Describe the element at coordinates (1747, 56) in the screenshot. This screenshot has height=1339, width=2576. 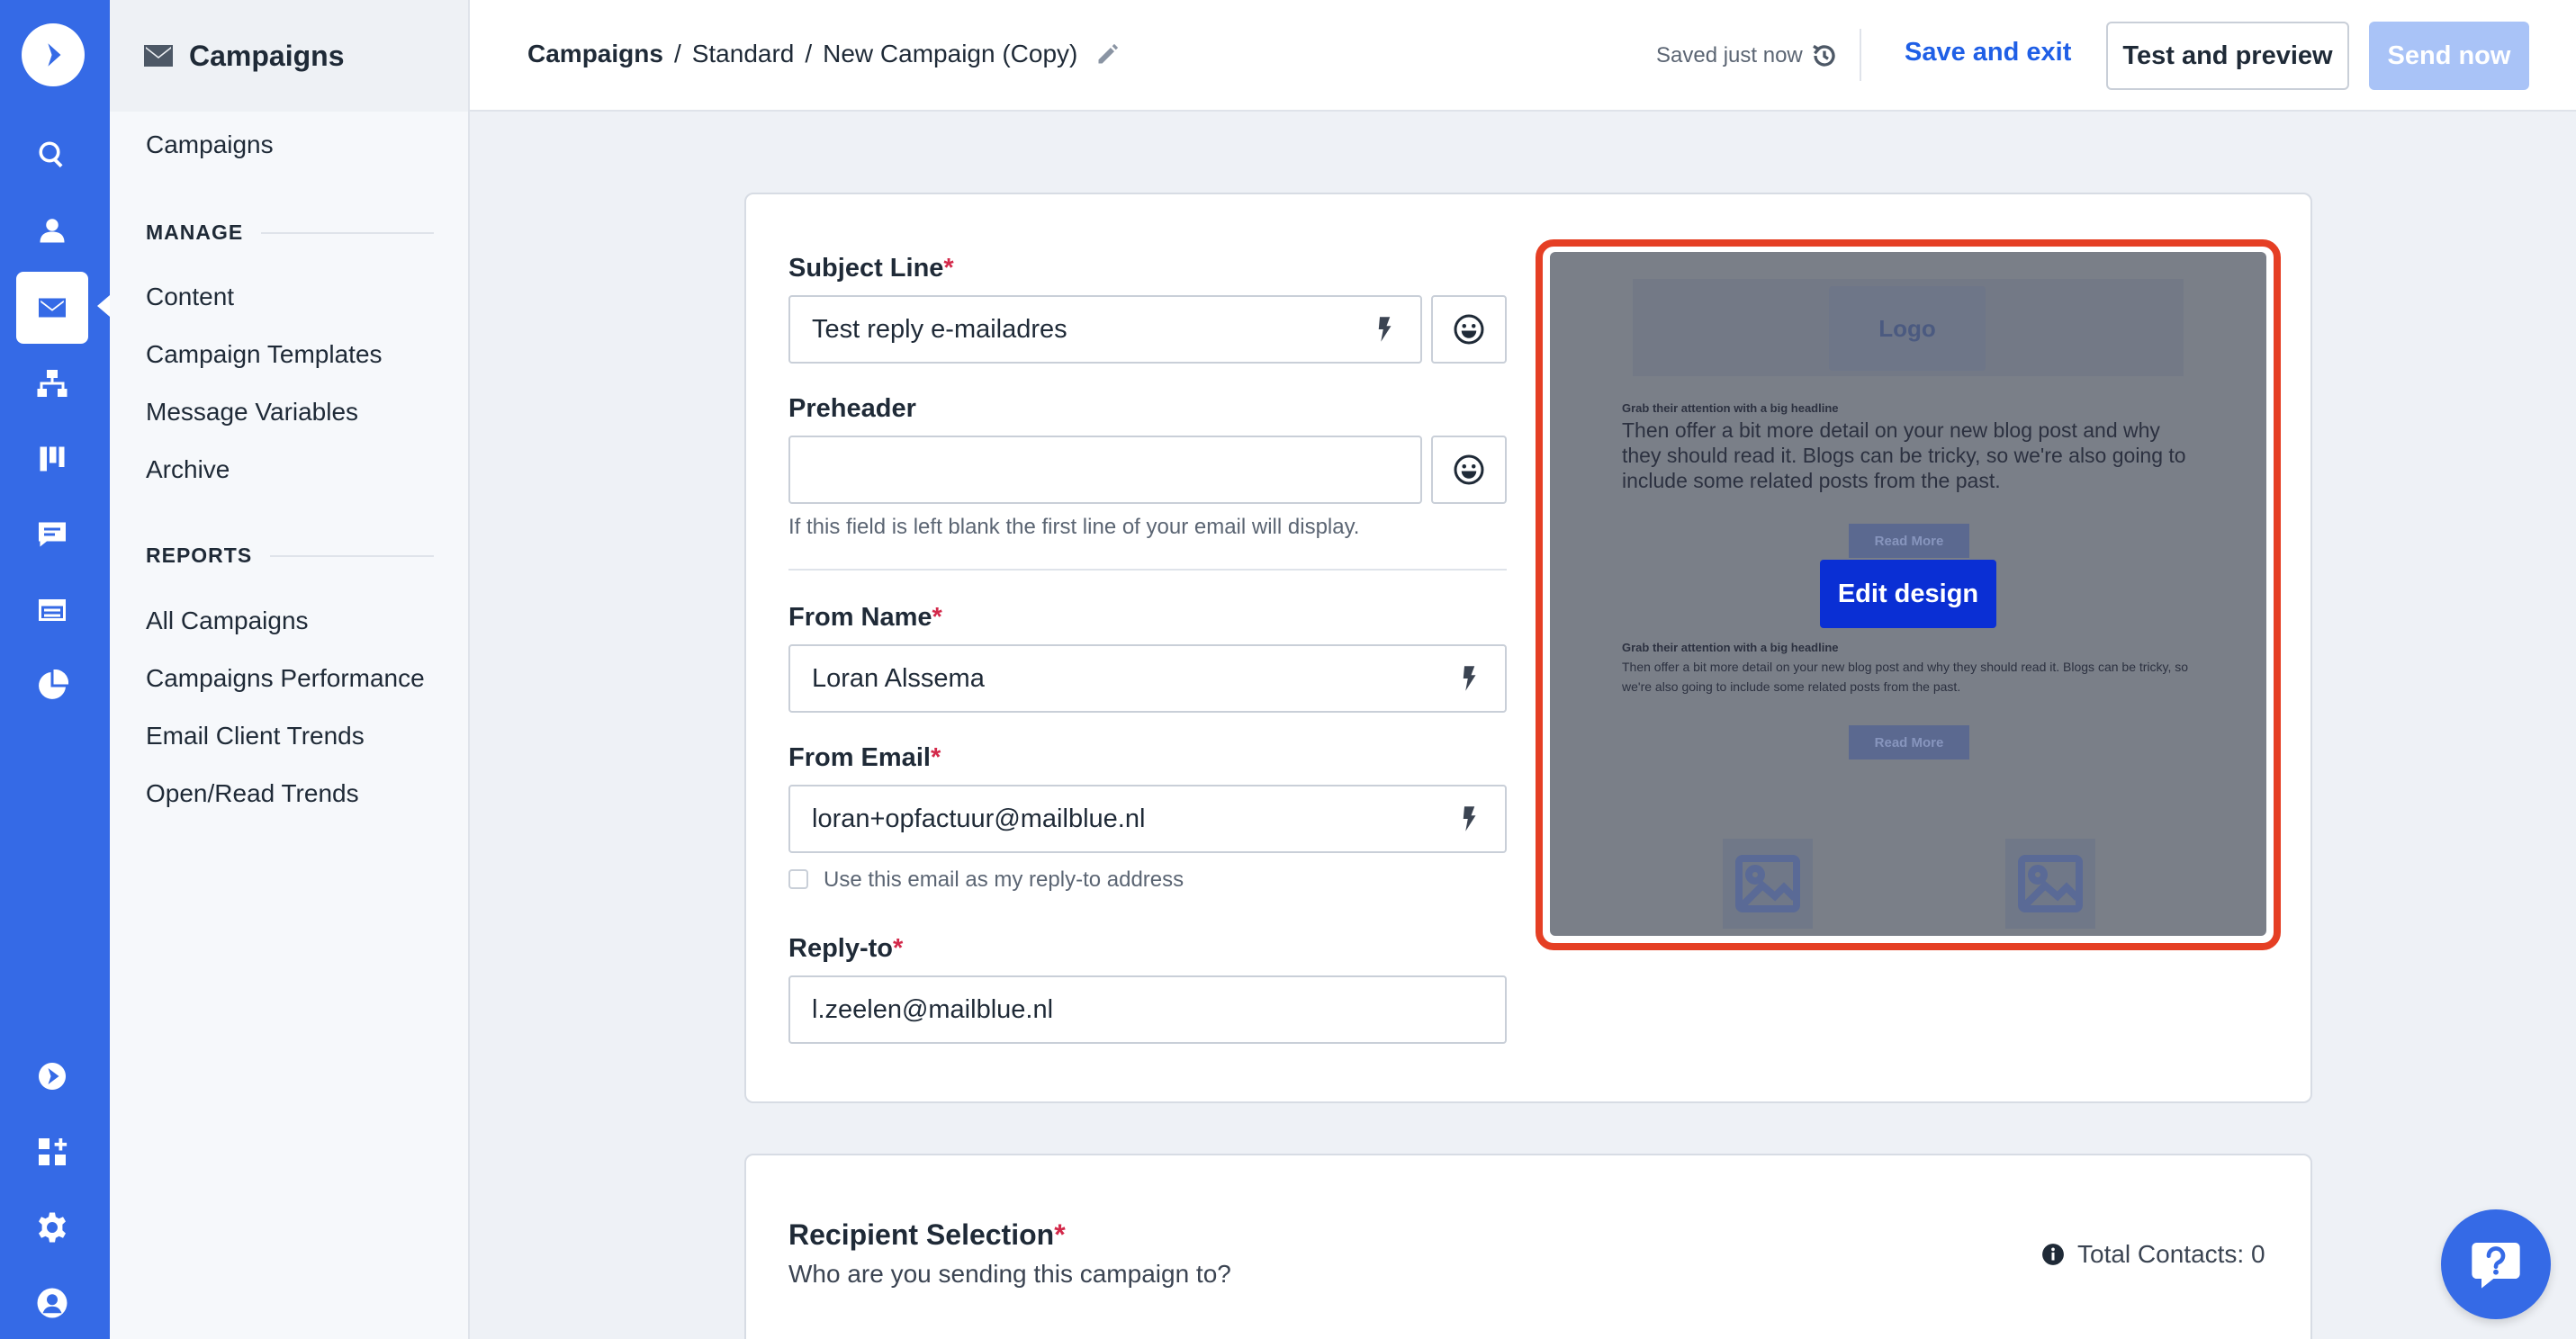
I see `save-status: Saved just now` at that location.